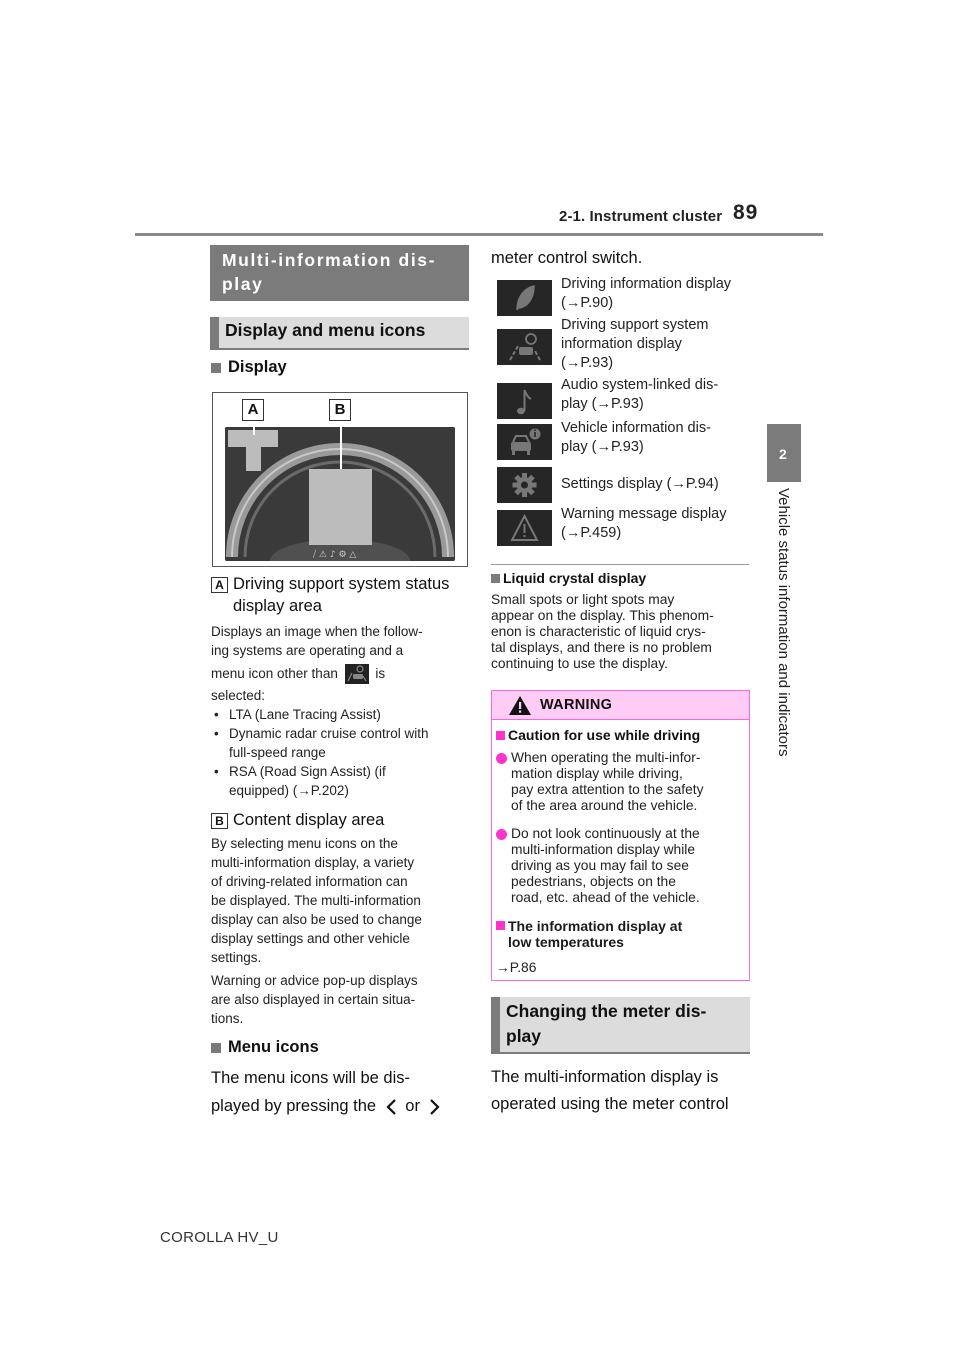 The width and height of the screenshot is (960, 1358). Describe the element at coordinates (304, 843) in the screenshot. I see `item-b-desc-line: By selecting menu icons on the` at that location.